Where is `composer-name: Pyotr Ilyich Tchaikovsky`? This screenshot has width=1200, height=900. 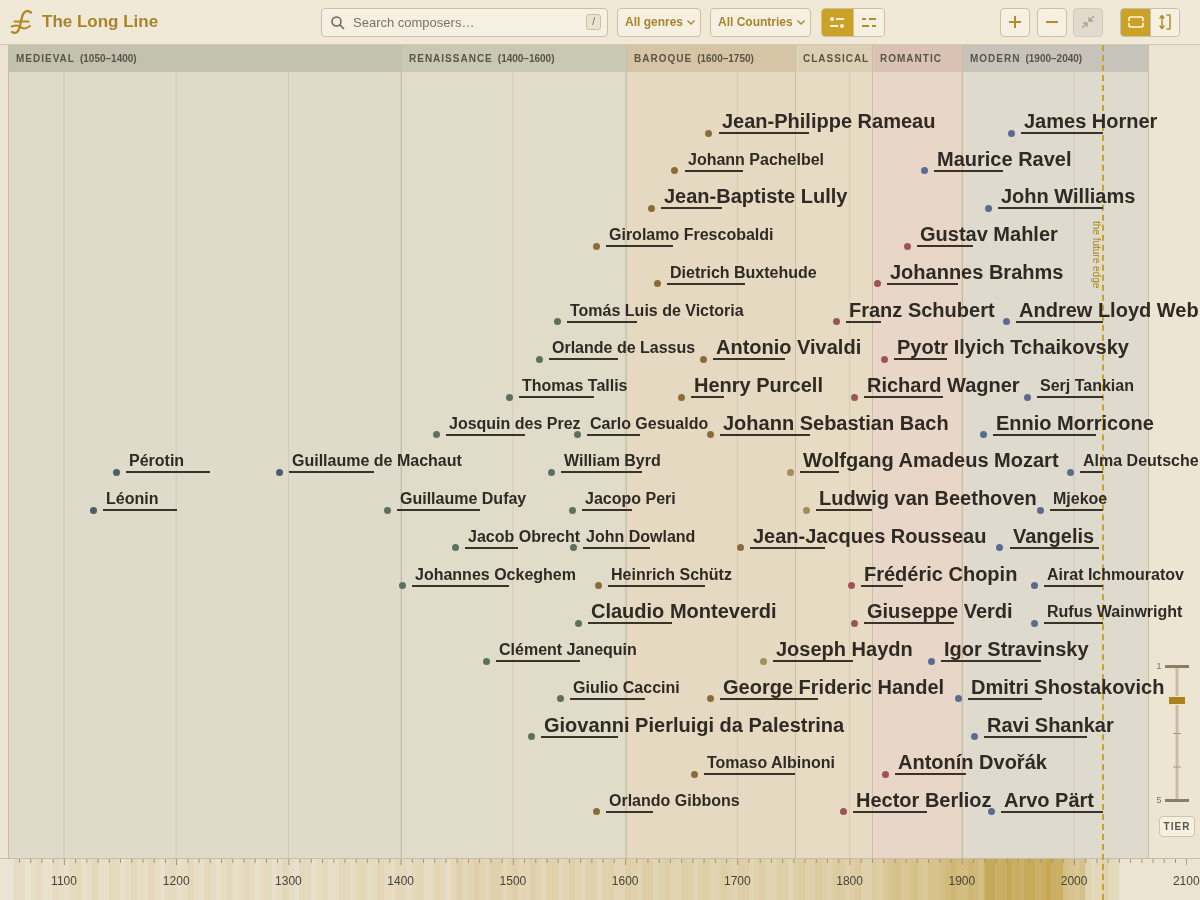
composer-name: Pyotr Ilyich Tchaikovsky is located at coordinates (1011, 347).